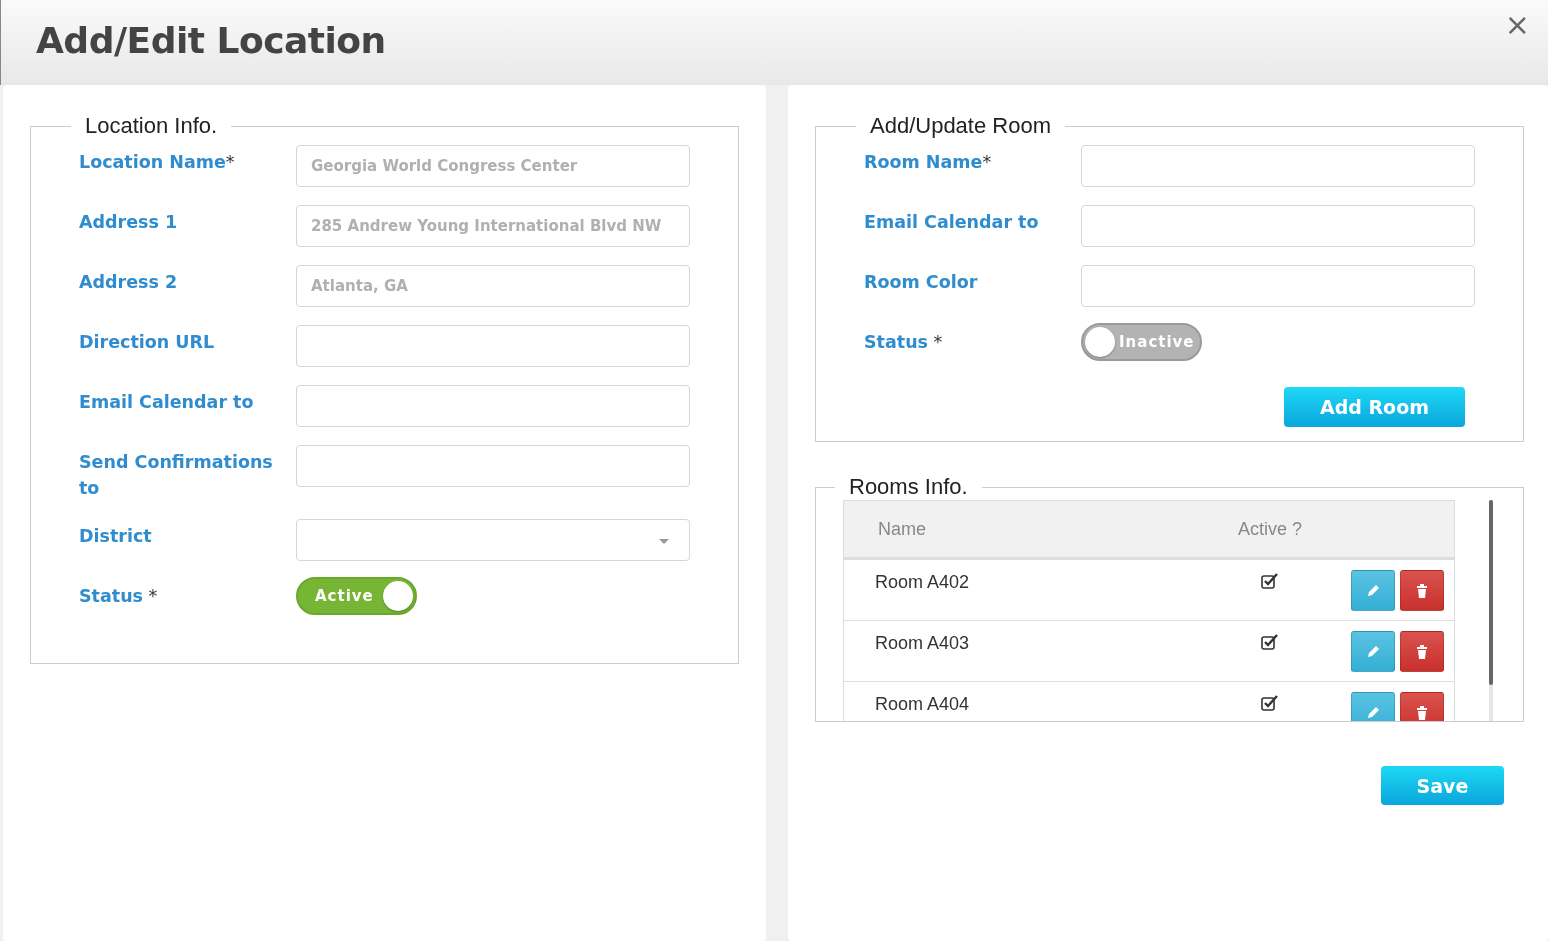  I want to click on dialog-title: Add/Edit Location, so click(211, 40).